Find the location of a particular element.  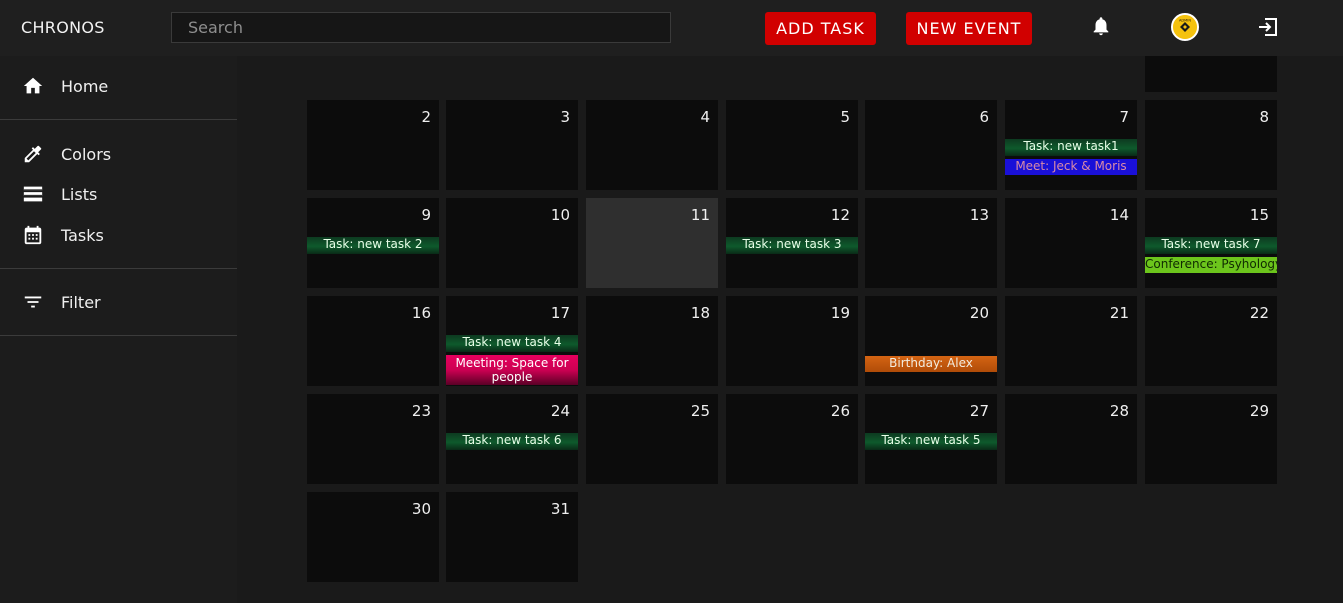

calendar-cell-30: 30 is located at coordinates (373, 537).